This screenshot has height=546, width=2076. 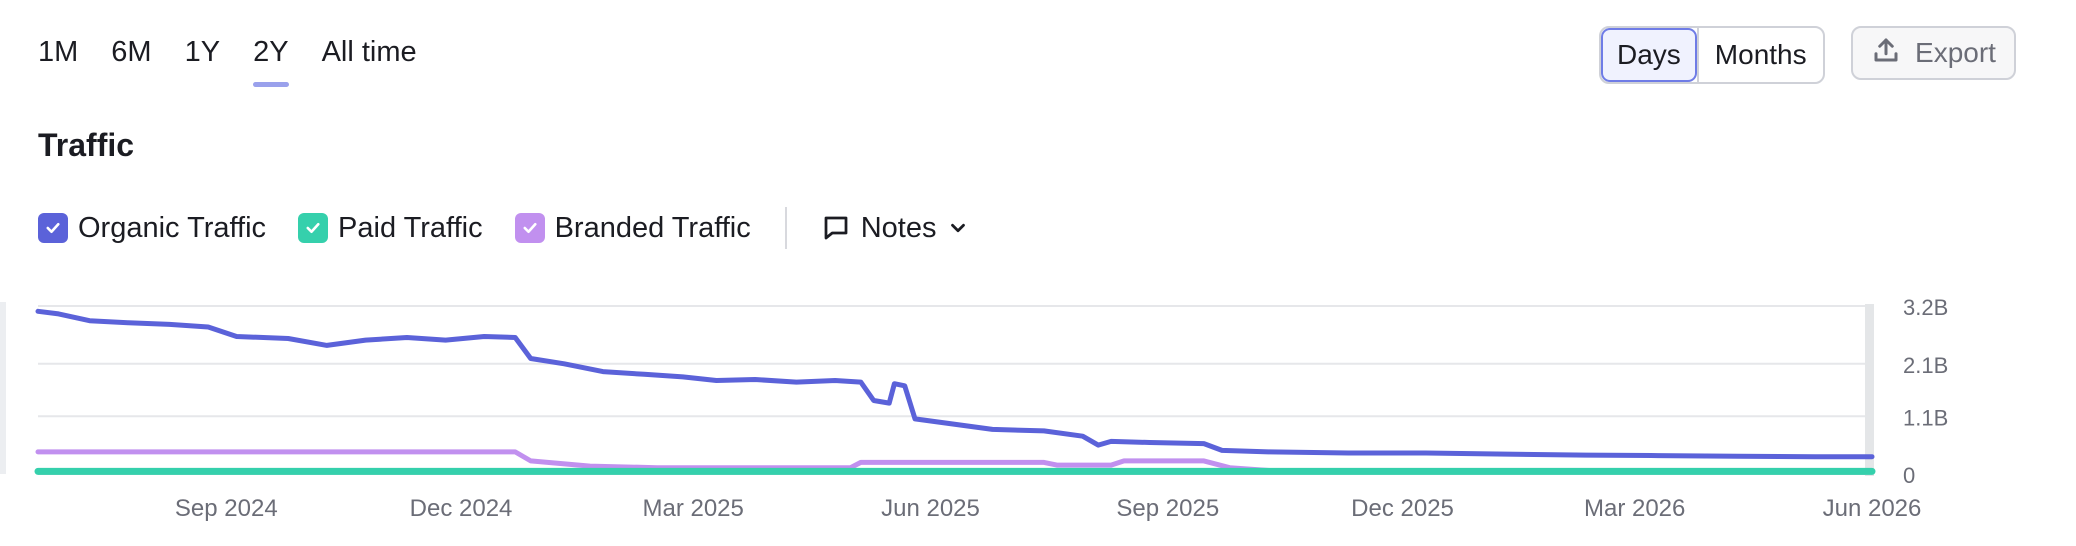 What do you see at coordinates (3, 388) in the screenshot?
I see `left-edge-strip` at bounding box center [3, 388].